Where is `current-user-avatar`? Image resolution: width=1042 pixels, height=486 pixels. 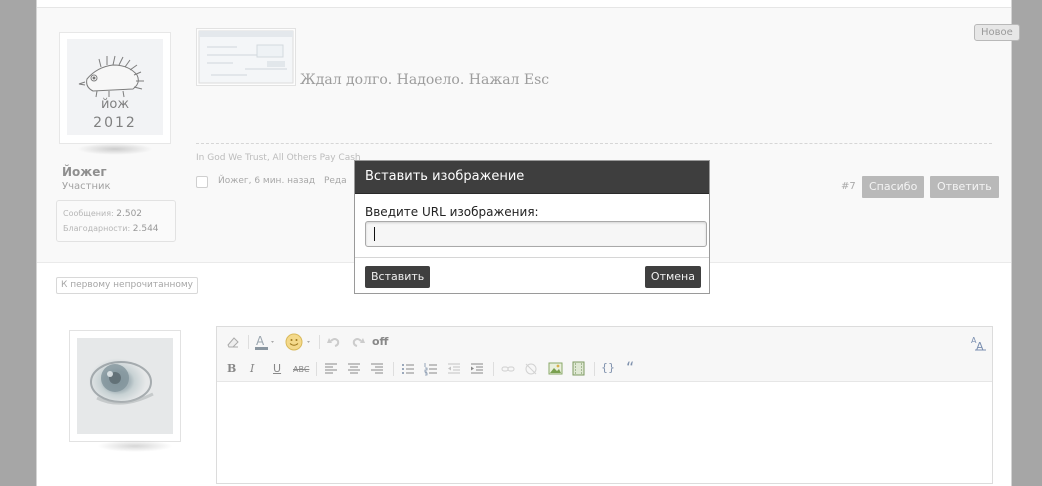 current-user-avatar is located at coordinates (125, 386).